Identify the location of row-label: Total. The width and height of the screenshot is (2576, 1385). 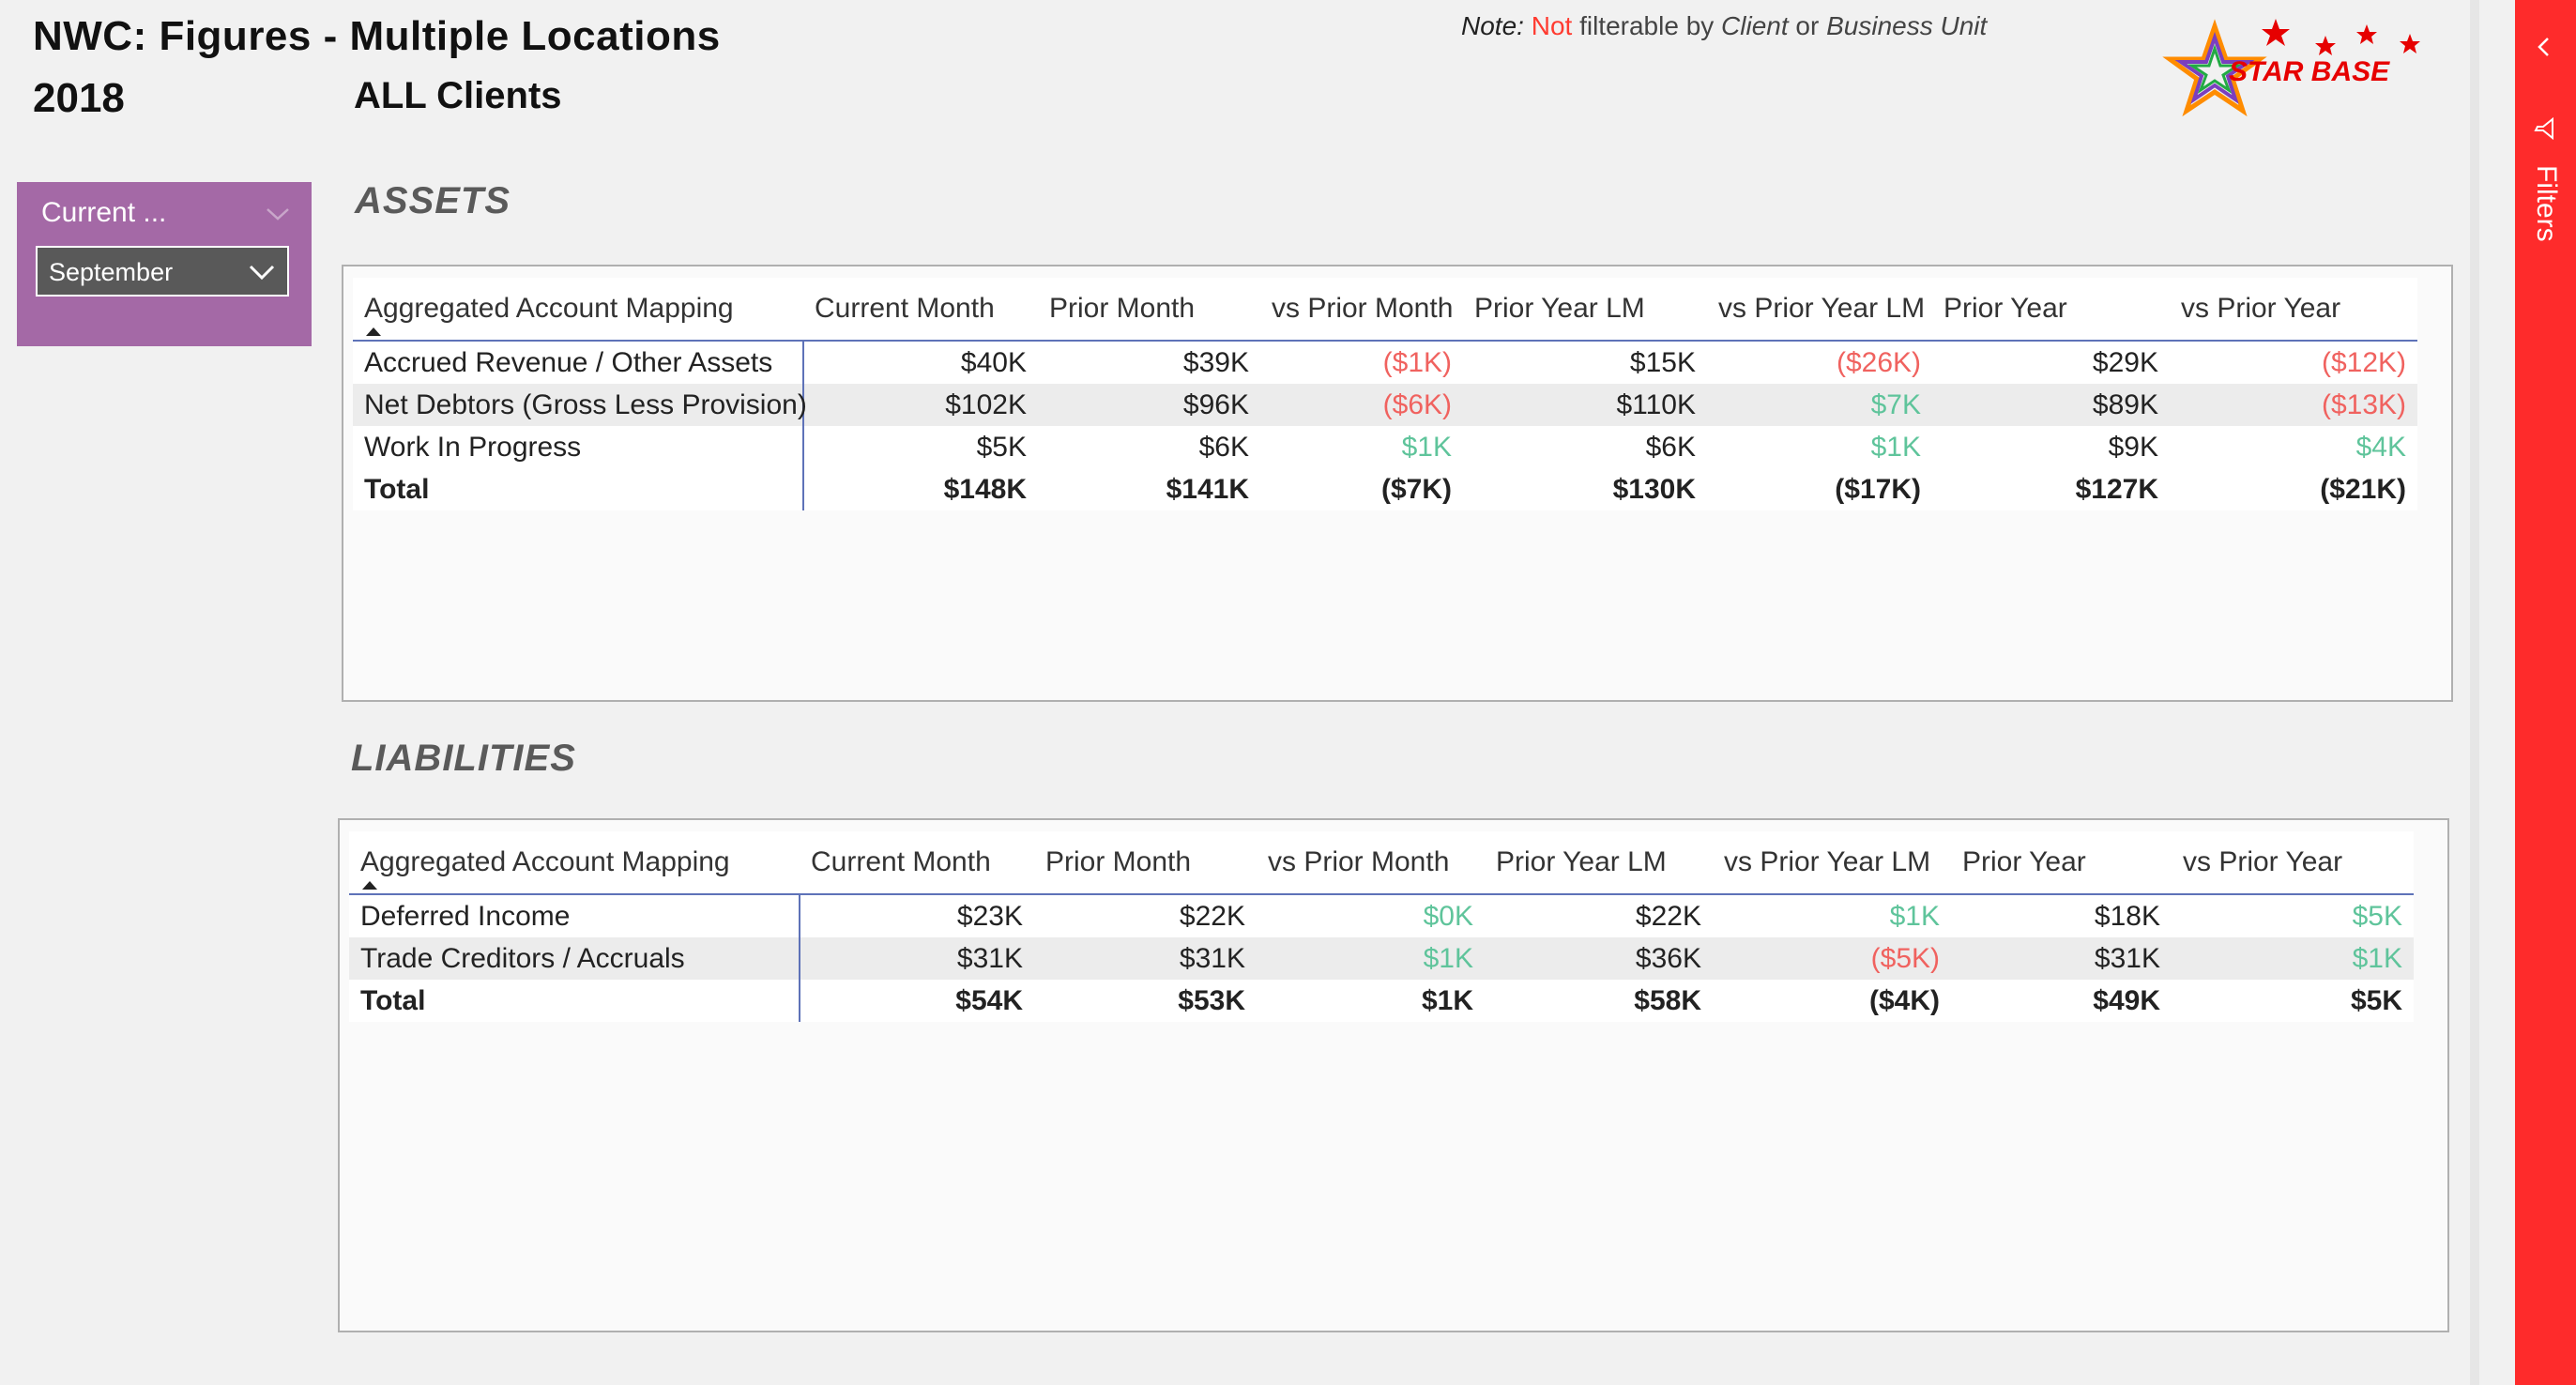
(574, 1001).